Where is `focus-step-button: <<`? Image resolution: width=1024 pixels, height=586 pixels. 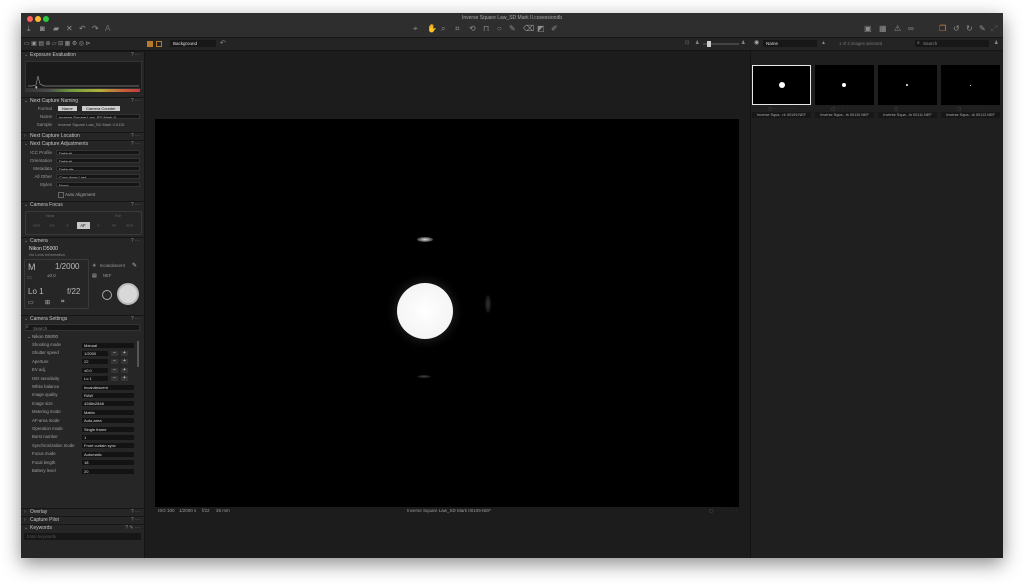
focus-step-button: << is located at coordinates (52, 225).